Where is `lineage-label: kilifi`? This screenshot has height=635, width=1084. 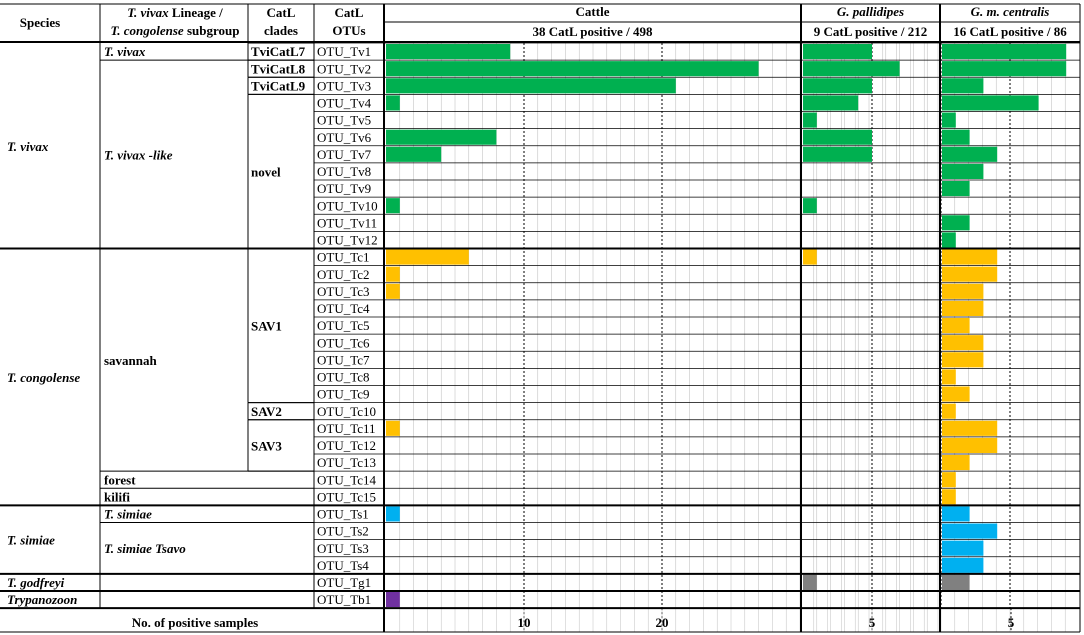
lineage-label: kilifi is located at coordinates (117, 496).